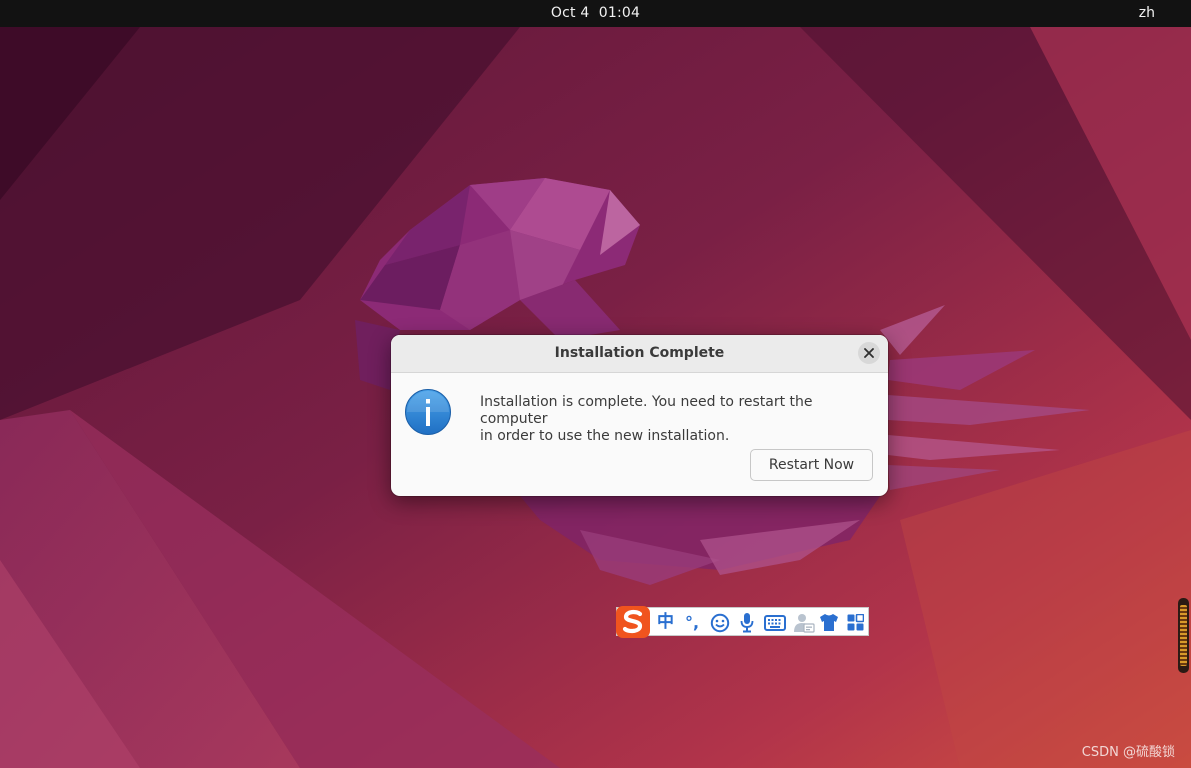  What do you see at coordinates (1128, 752) in the screenshot?
I see `watermark: CSDN @硫酸锁` at bounding box center [1128, 752].